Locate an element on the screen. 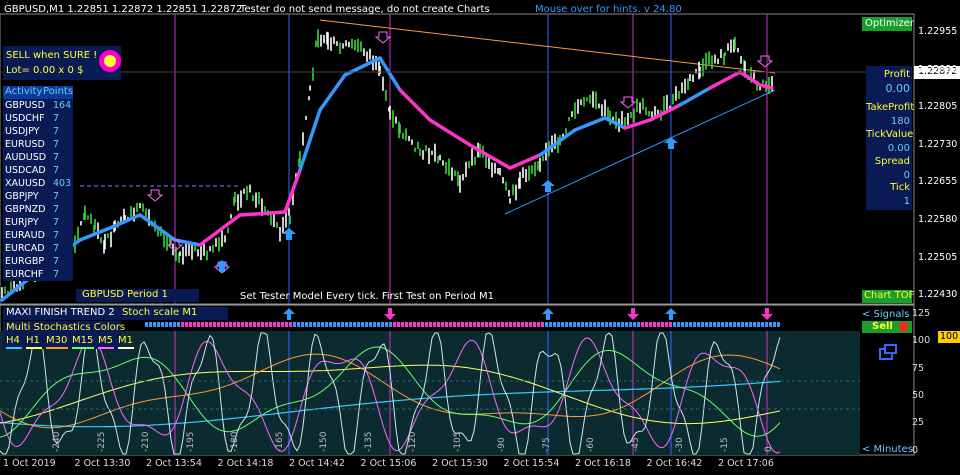 This screenshot has width=960, height=475. symbol-row: XAUUSD 403 is located at coordinates (38, 183).